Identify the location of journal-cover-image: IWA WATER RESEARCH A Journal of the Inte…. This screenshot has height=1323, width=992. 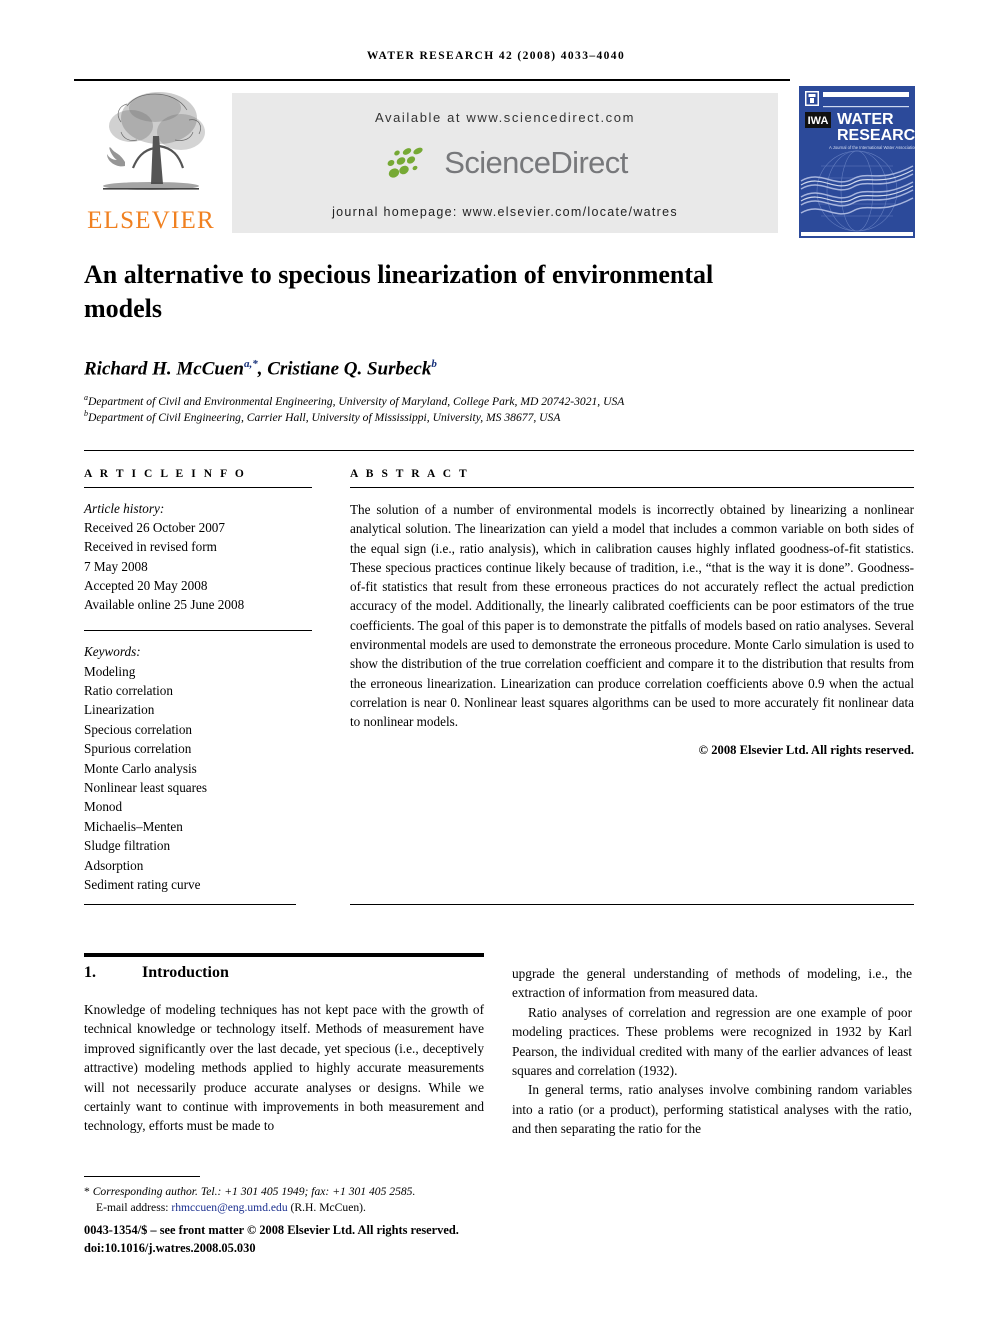
(857, 162).